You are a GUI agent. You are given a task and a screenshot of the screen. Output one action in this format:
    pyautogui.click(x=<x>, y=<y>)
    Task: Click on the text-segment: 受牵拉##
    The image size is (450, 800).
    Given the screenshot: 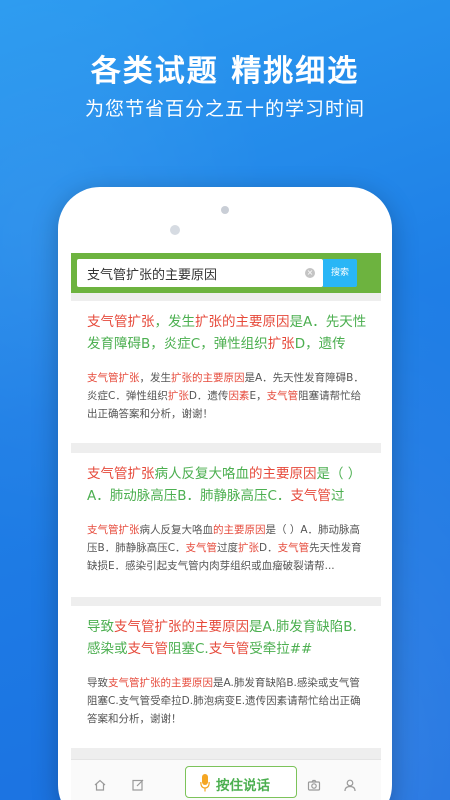 What is the action you would take?
    pyautogui.click(x=281, y=649)
    